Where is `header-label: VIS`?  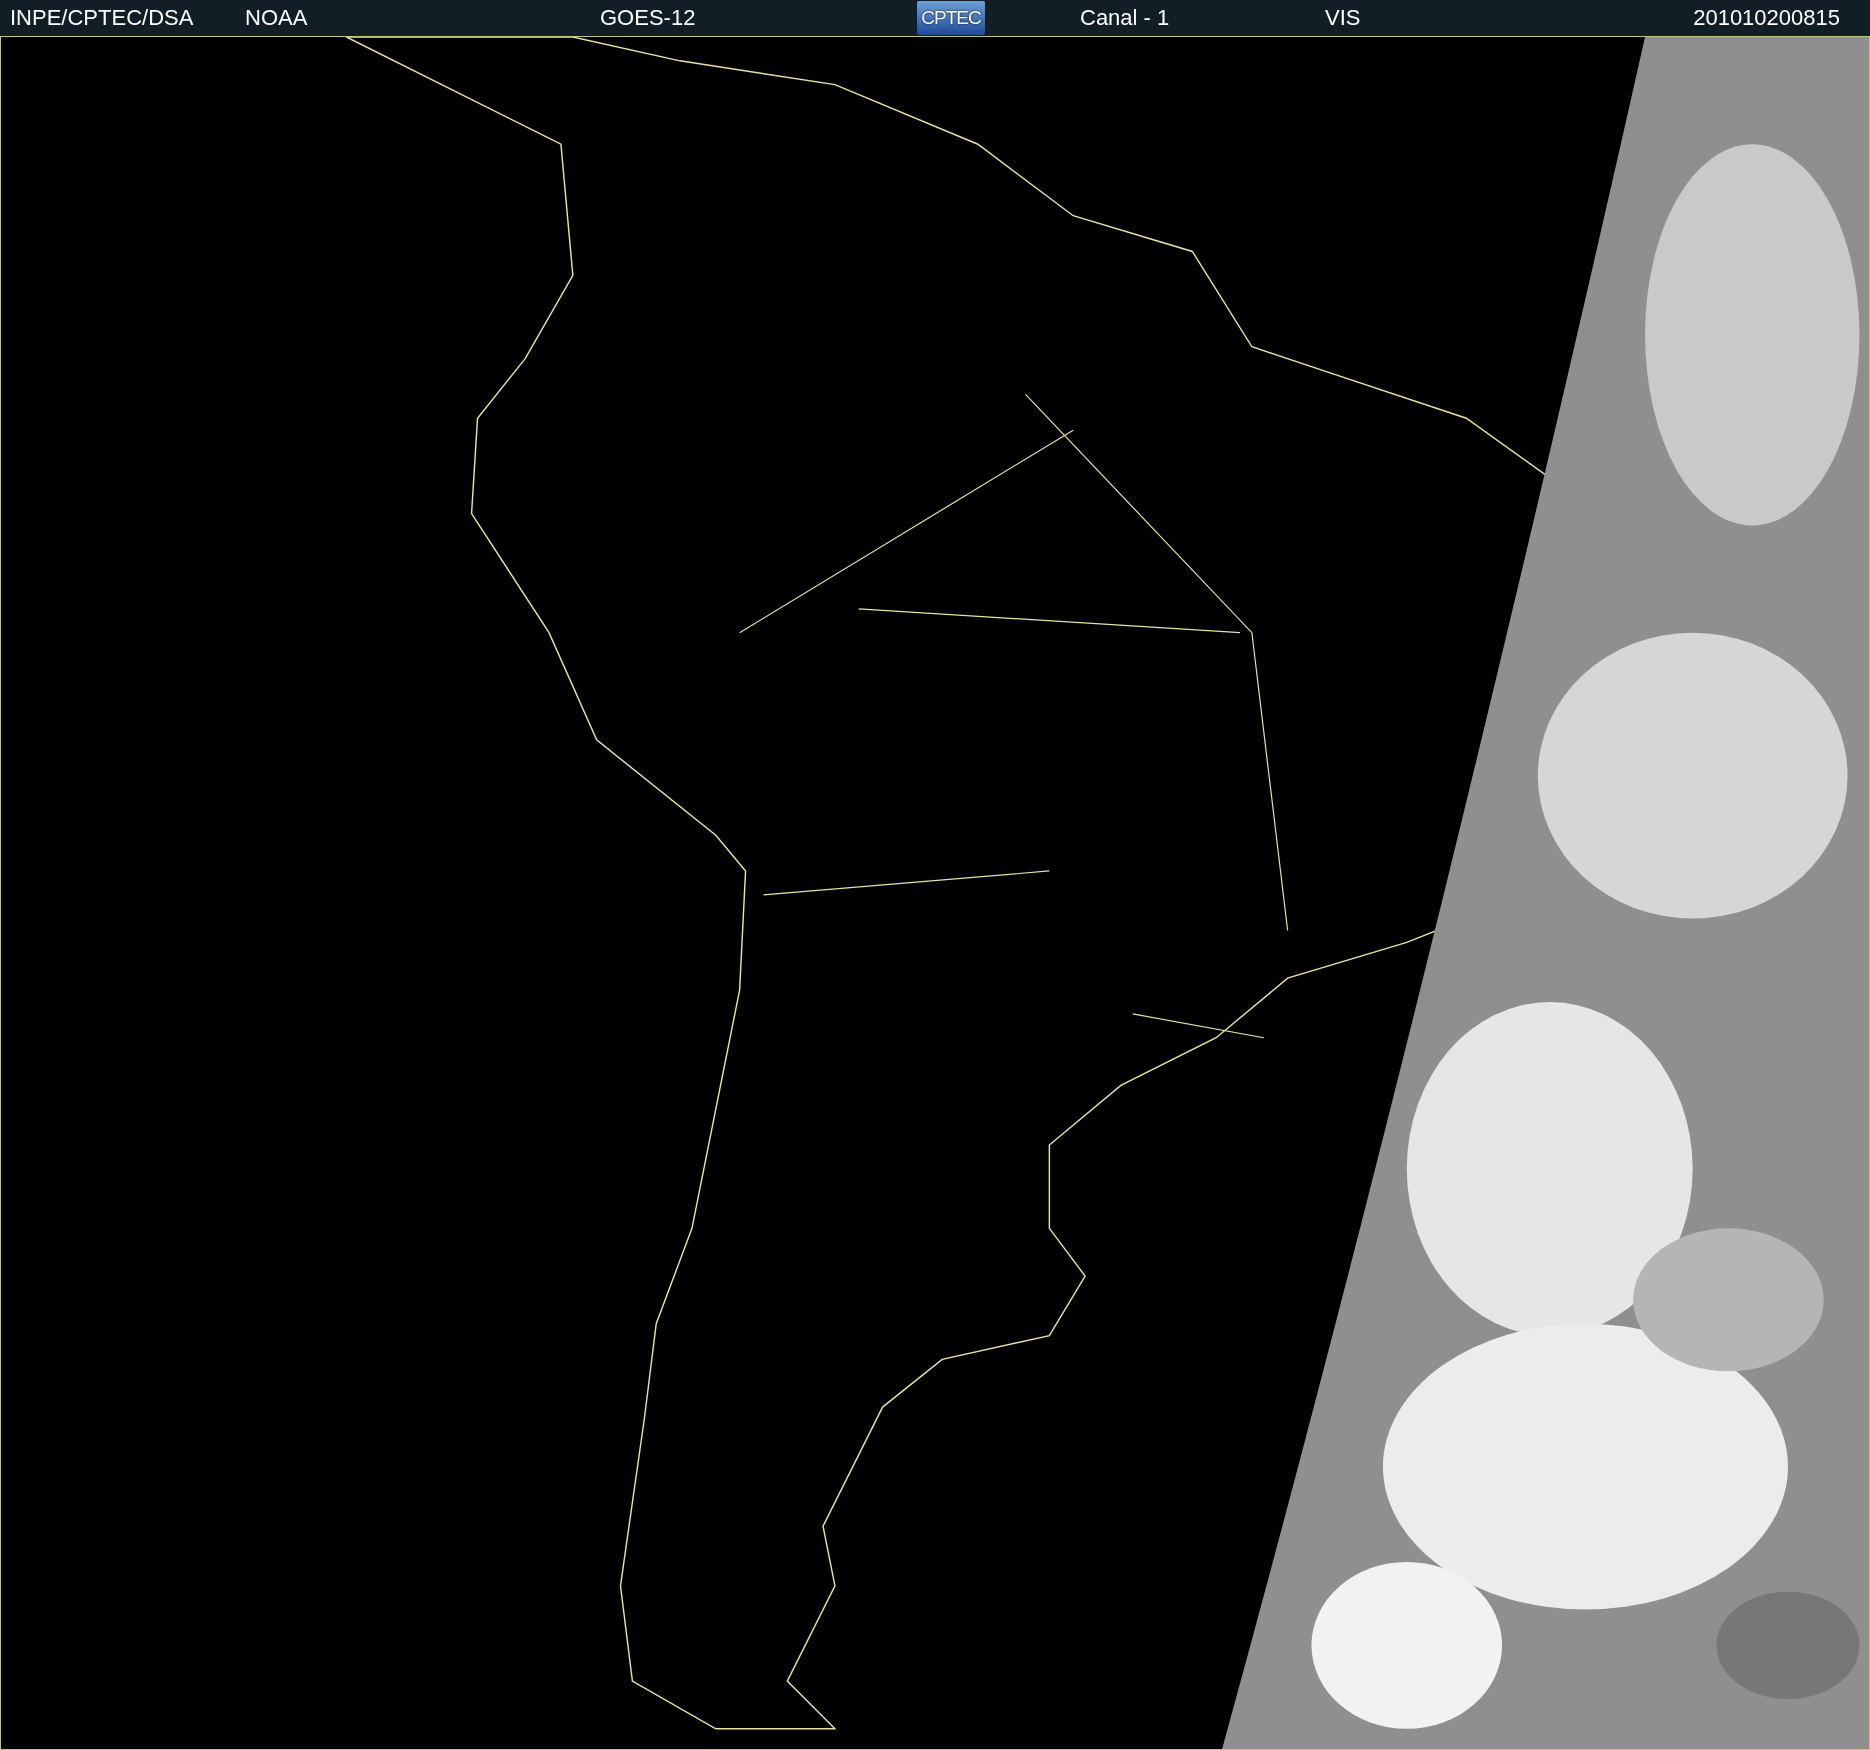 header-label: VIS is located at coordinates (1343, 18).